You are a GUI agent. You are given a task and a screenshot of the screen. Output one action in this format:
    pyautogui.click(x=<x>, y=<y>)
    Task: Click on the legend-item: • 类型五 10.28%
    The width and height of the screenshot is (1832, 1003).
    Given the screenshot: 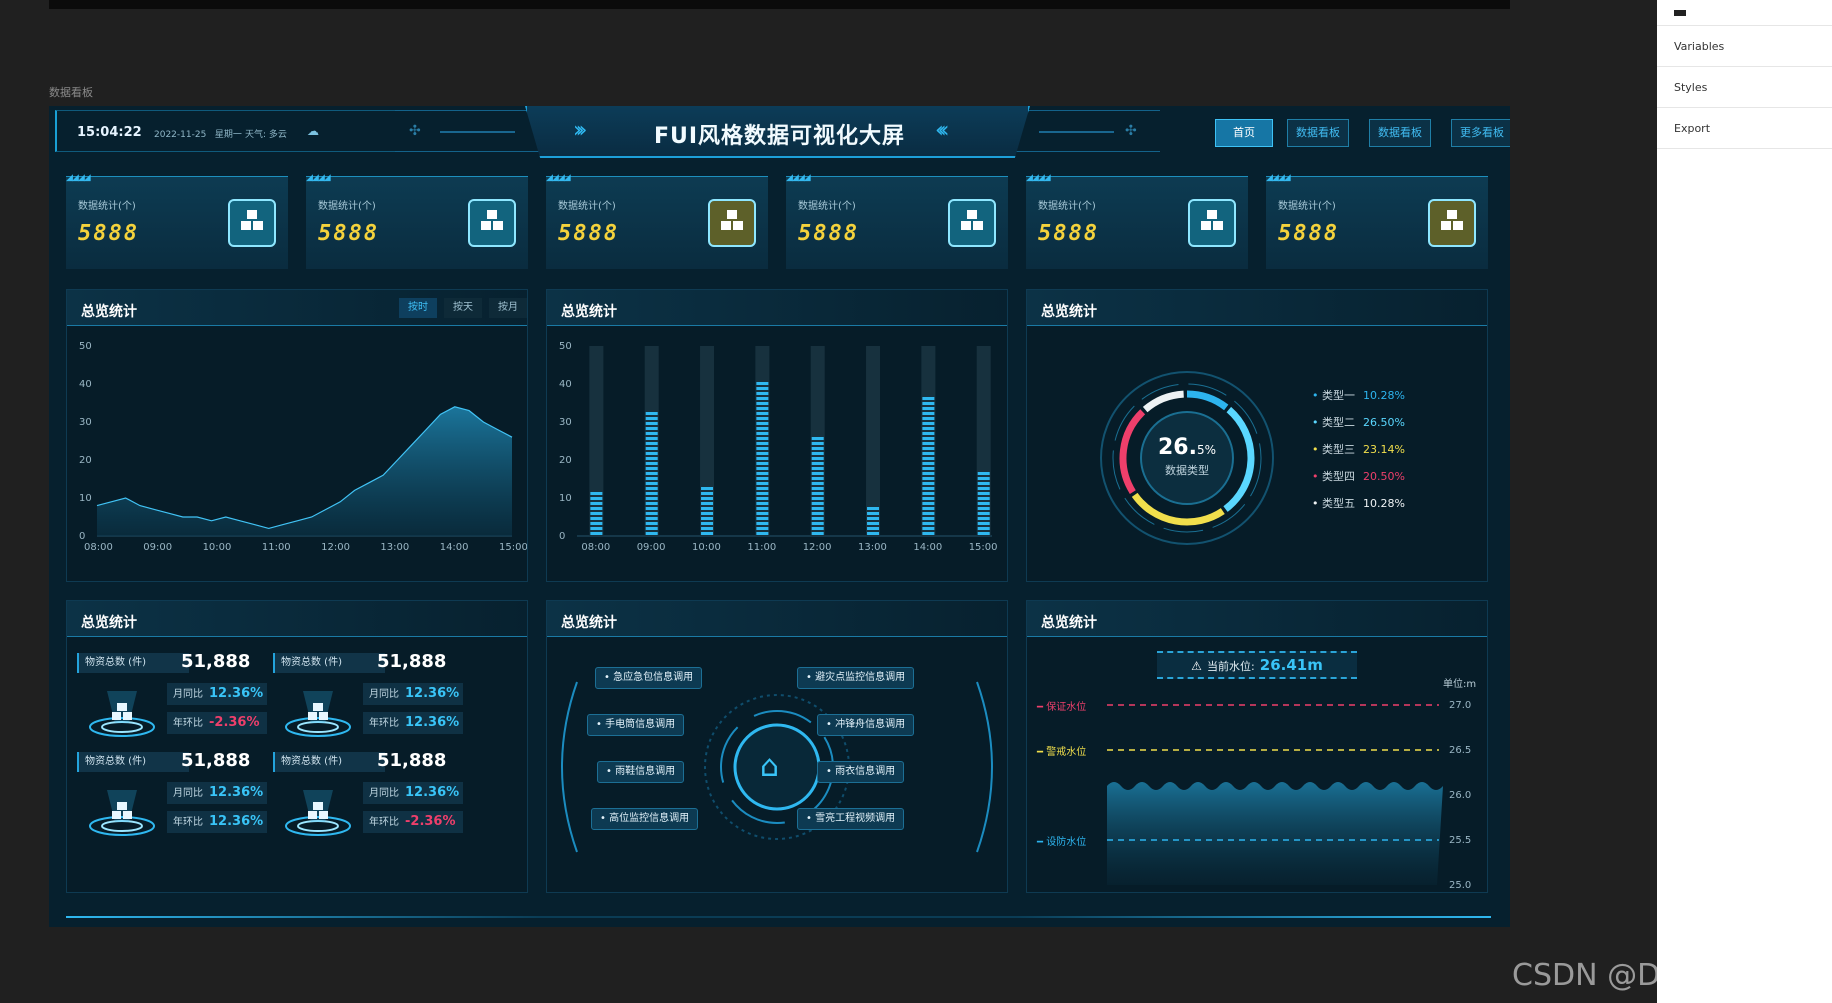 What is the action you would take?
    pyautogui.click(x=1358, y=503)
    